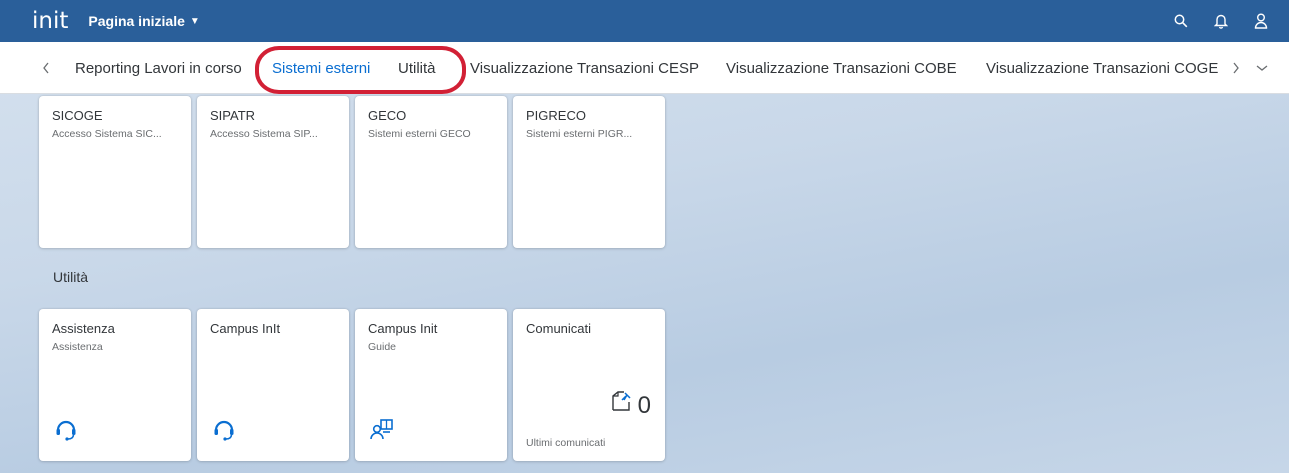 This screenshot has width=1289, height=473. Describe the element at coordinates (233, 115) in the screenshot. I see `tile-title: SIPATR` at that location.